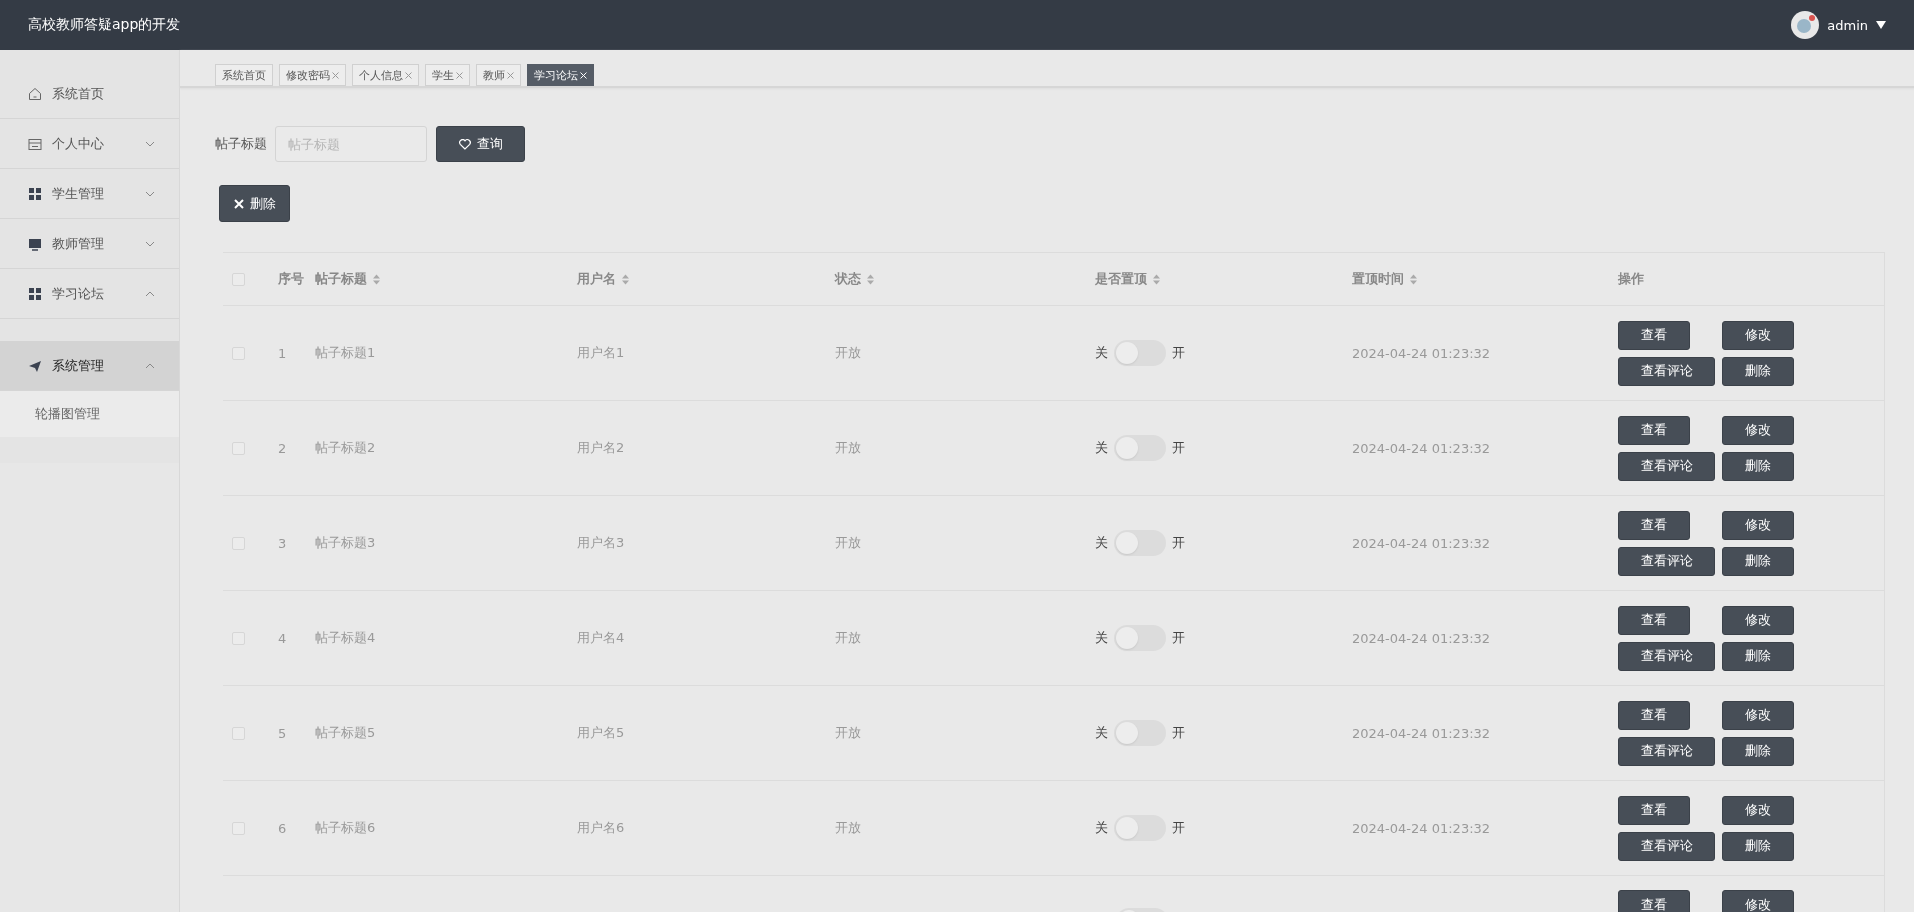 This screenshot has width=1914, height=912. What do you see at coordinates (601, 638) in the screenshot?
I see `table-cell: 用户名4` at bounding box center [601, 638].